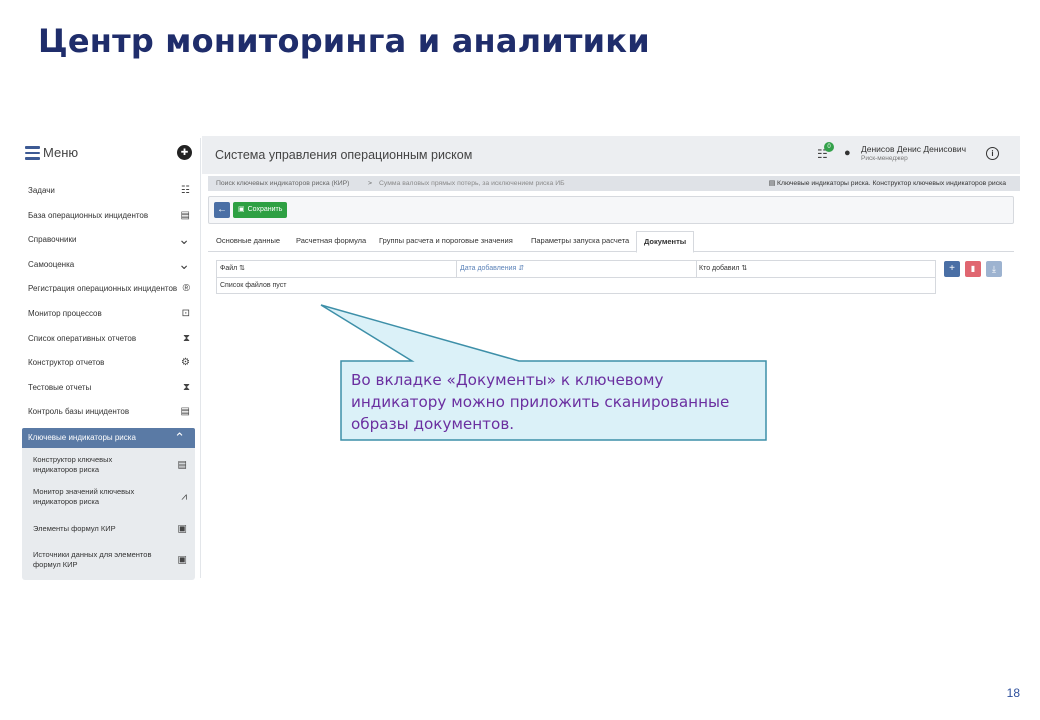 The image size is (1040, 720). What do you see at coordinates (1013, 693) in the screenshot?
I see `page-number: 18` at bounding box center [1013, 693].